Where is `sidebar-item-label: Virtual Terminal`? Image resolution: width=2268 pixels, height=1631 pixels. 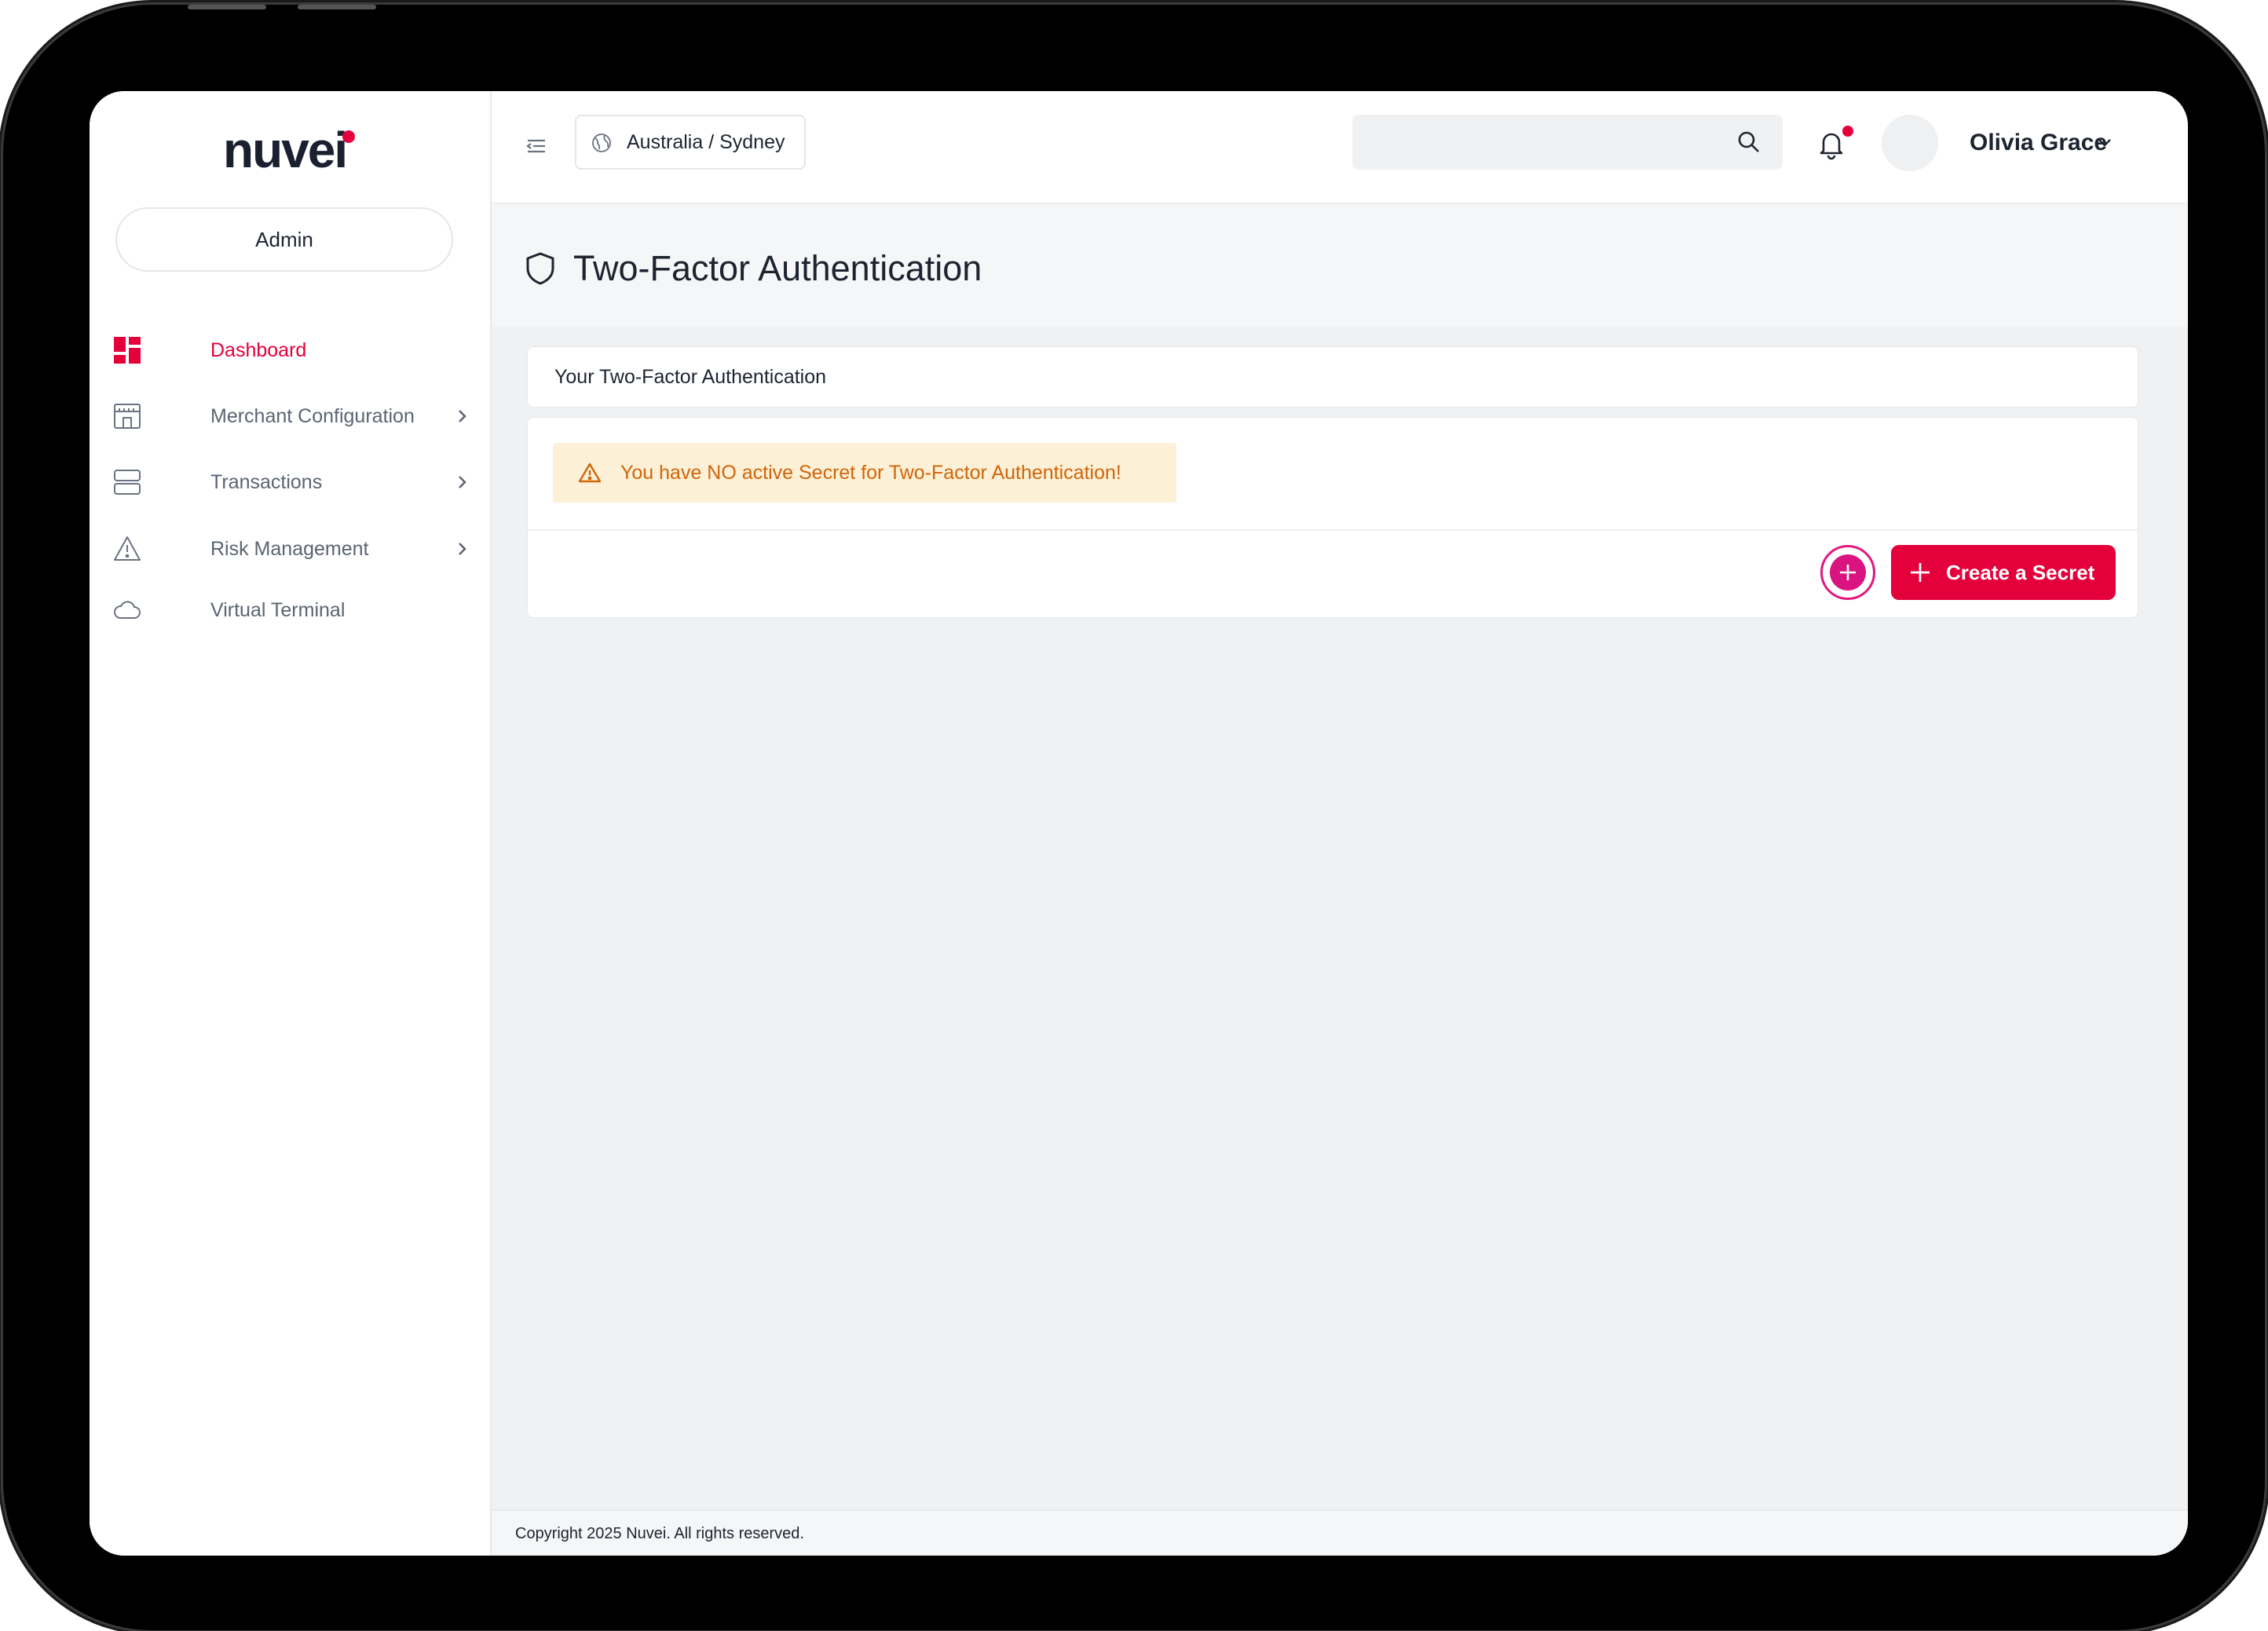
sidebar-item-label: Virtual Terminal is located at coordinates (278, 610).